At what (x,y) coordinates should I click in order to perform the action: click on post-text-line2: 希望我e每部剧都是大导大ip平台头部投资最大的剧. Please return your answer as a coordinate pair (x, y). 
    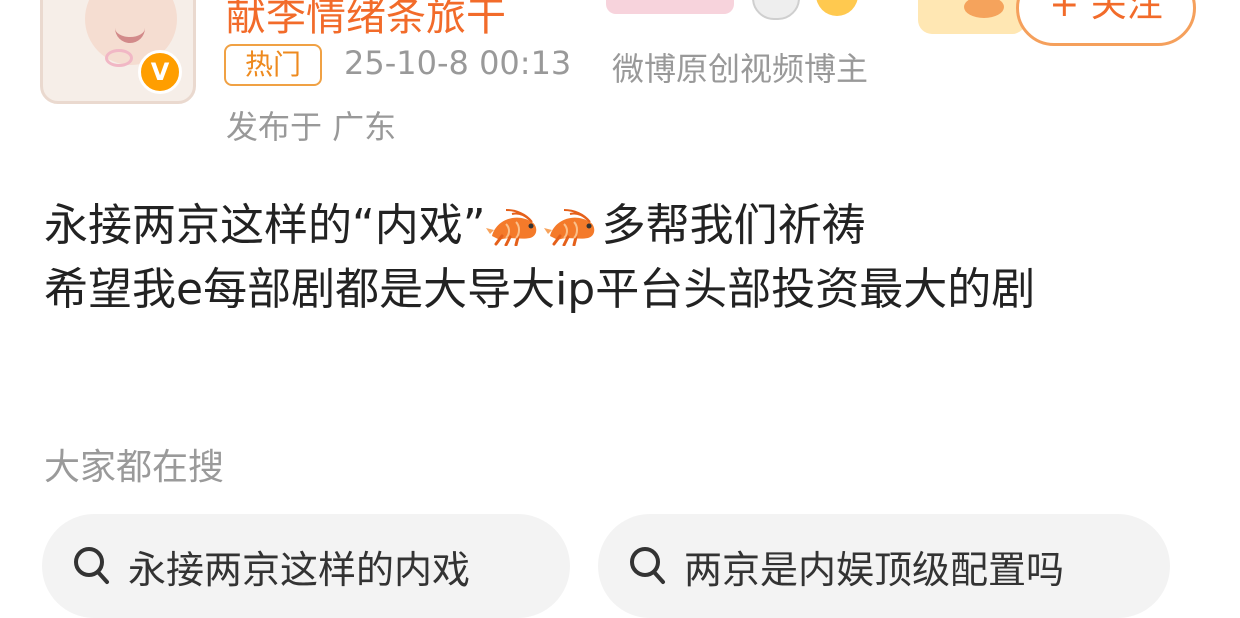
    Looking at the image, I should click on (540, 289).